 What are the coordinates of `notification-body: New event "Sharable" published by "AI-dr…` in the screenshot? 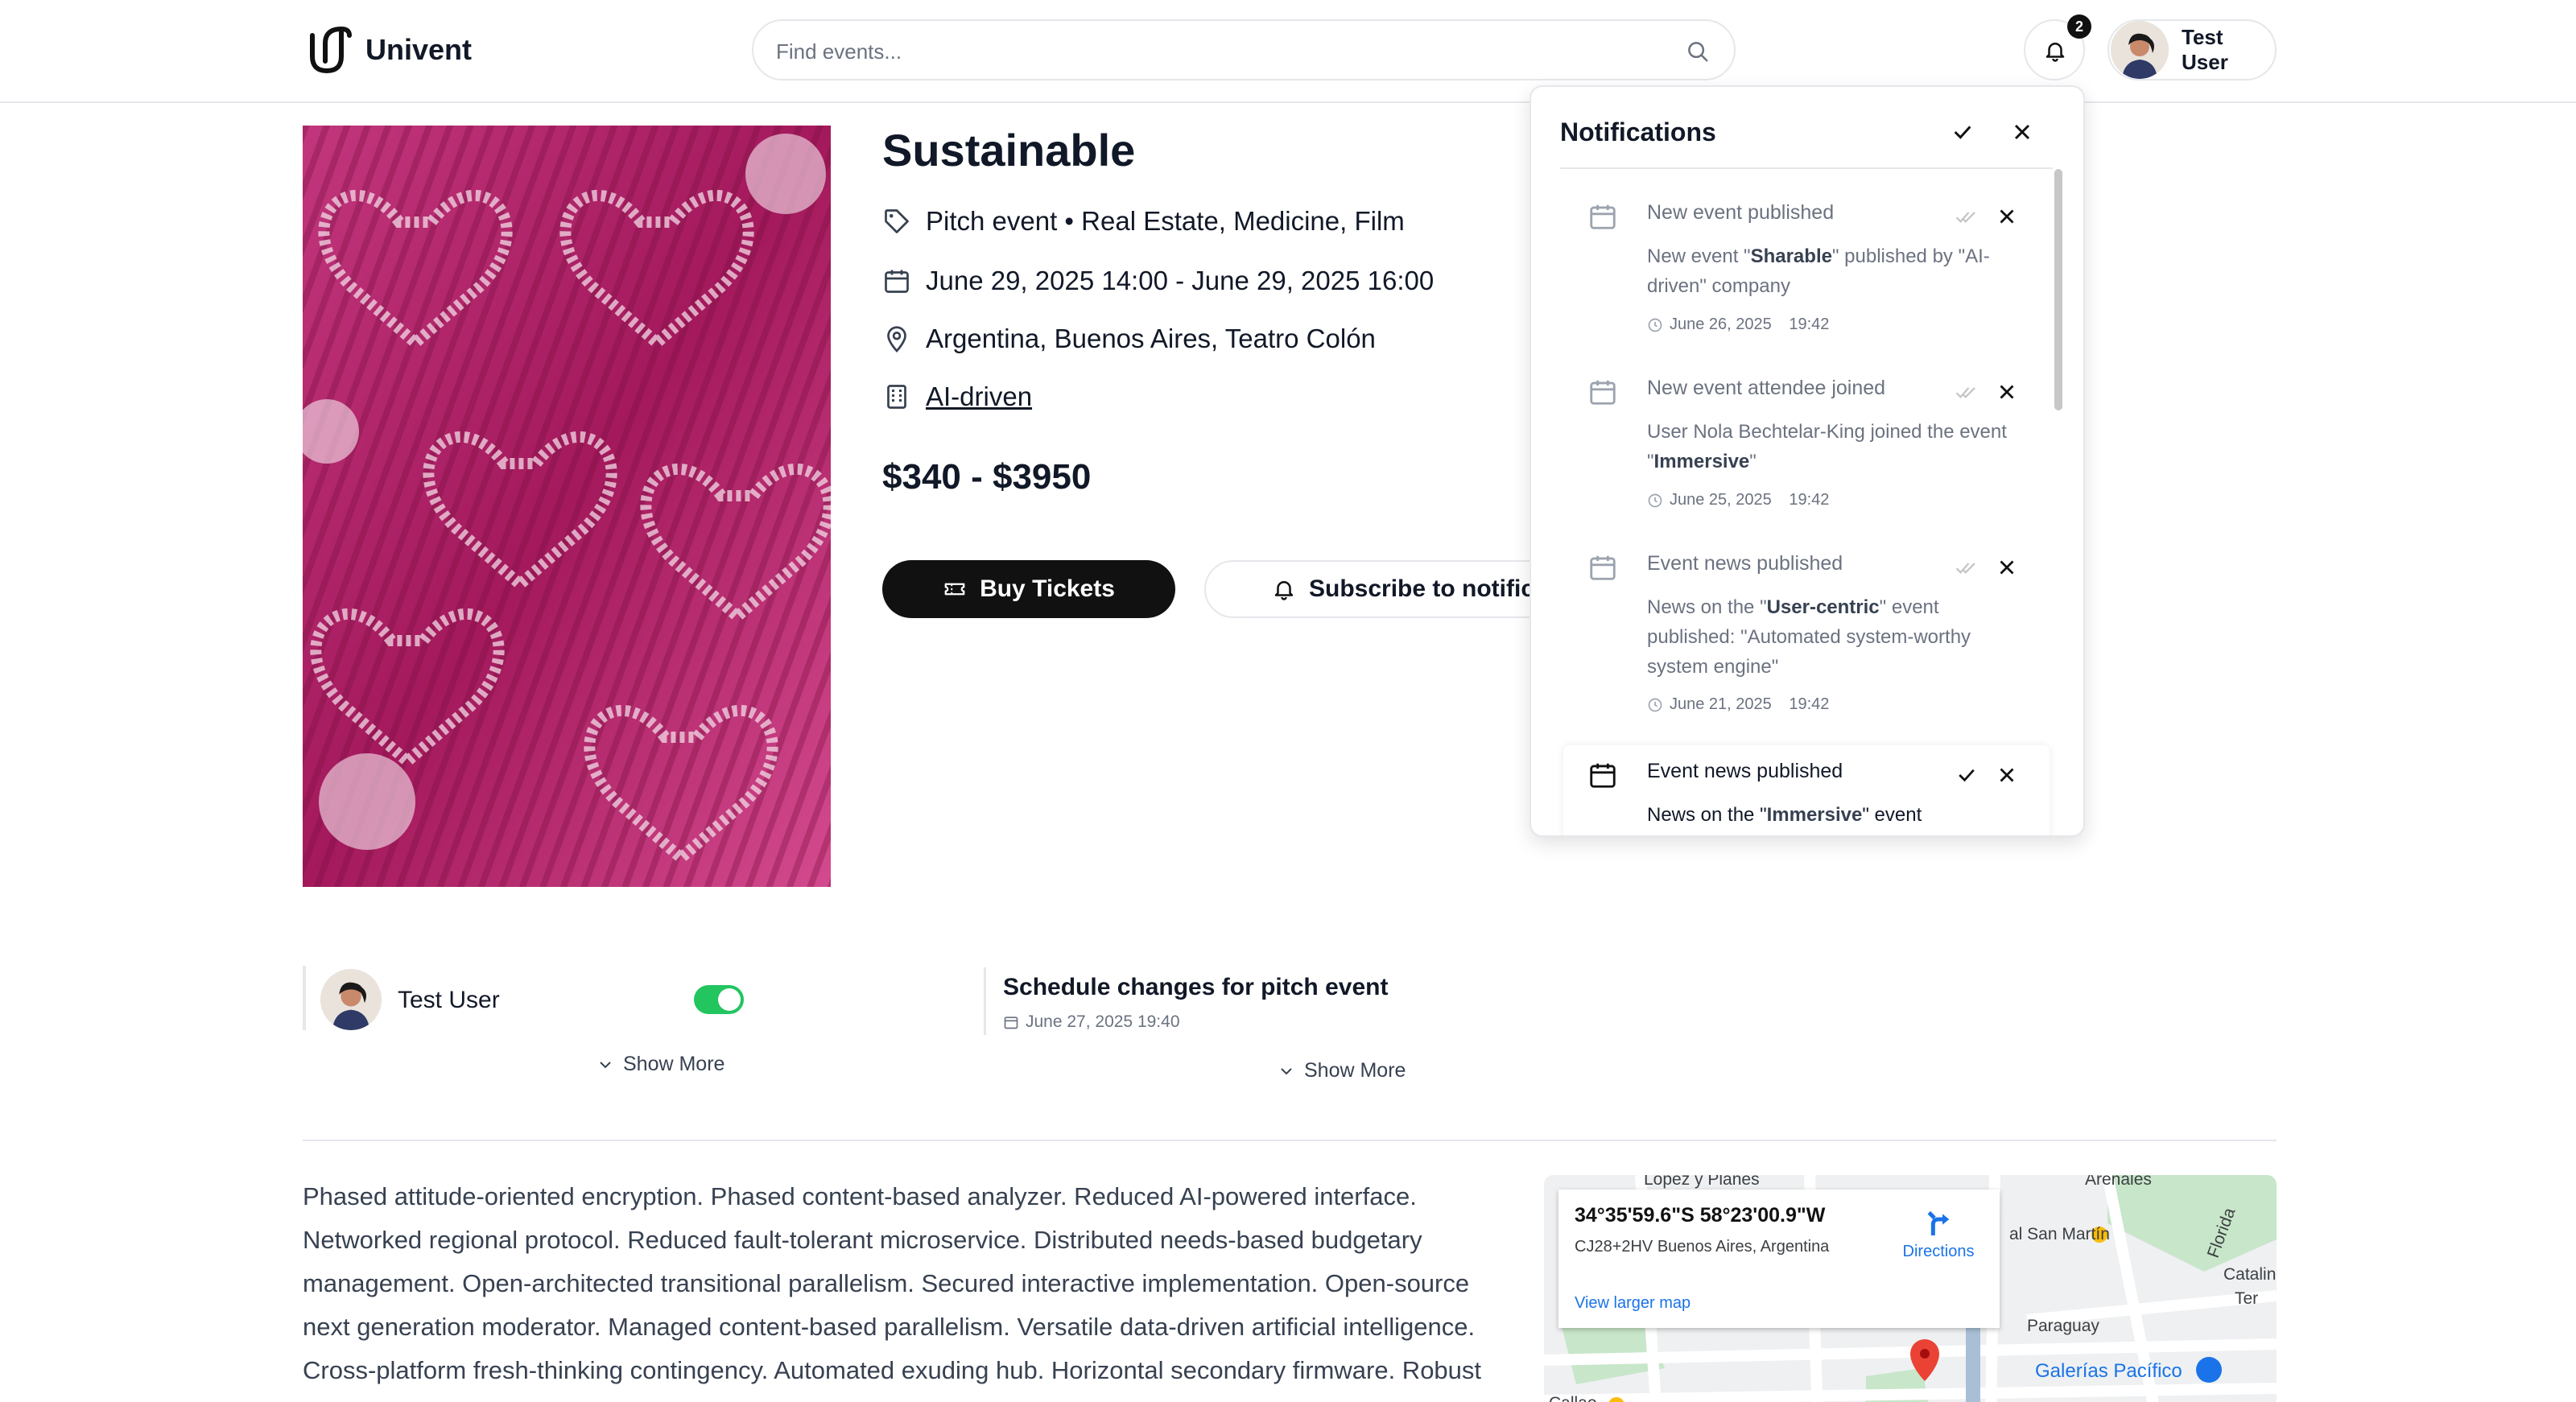 It's located at (1818, 271).